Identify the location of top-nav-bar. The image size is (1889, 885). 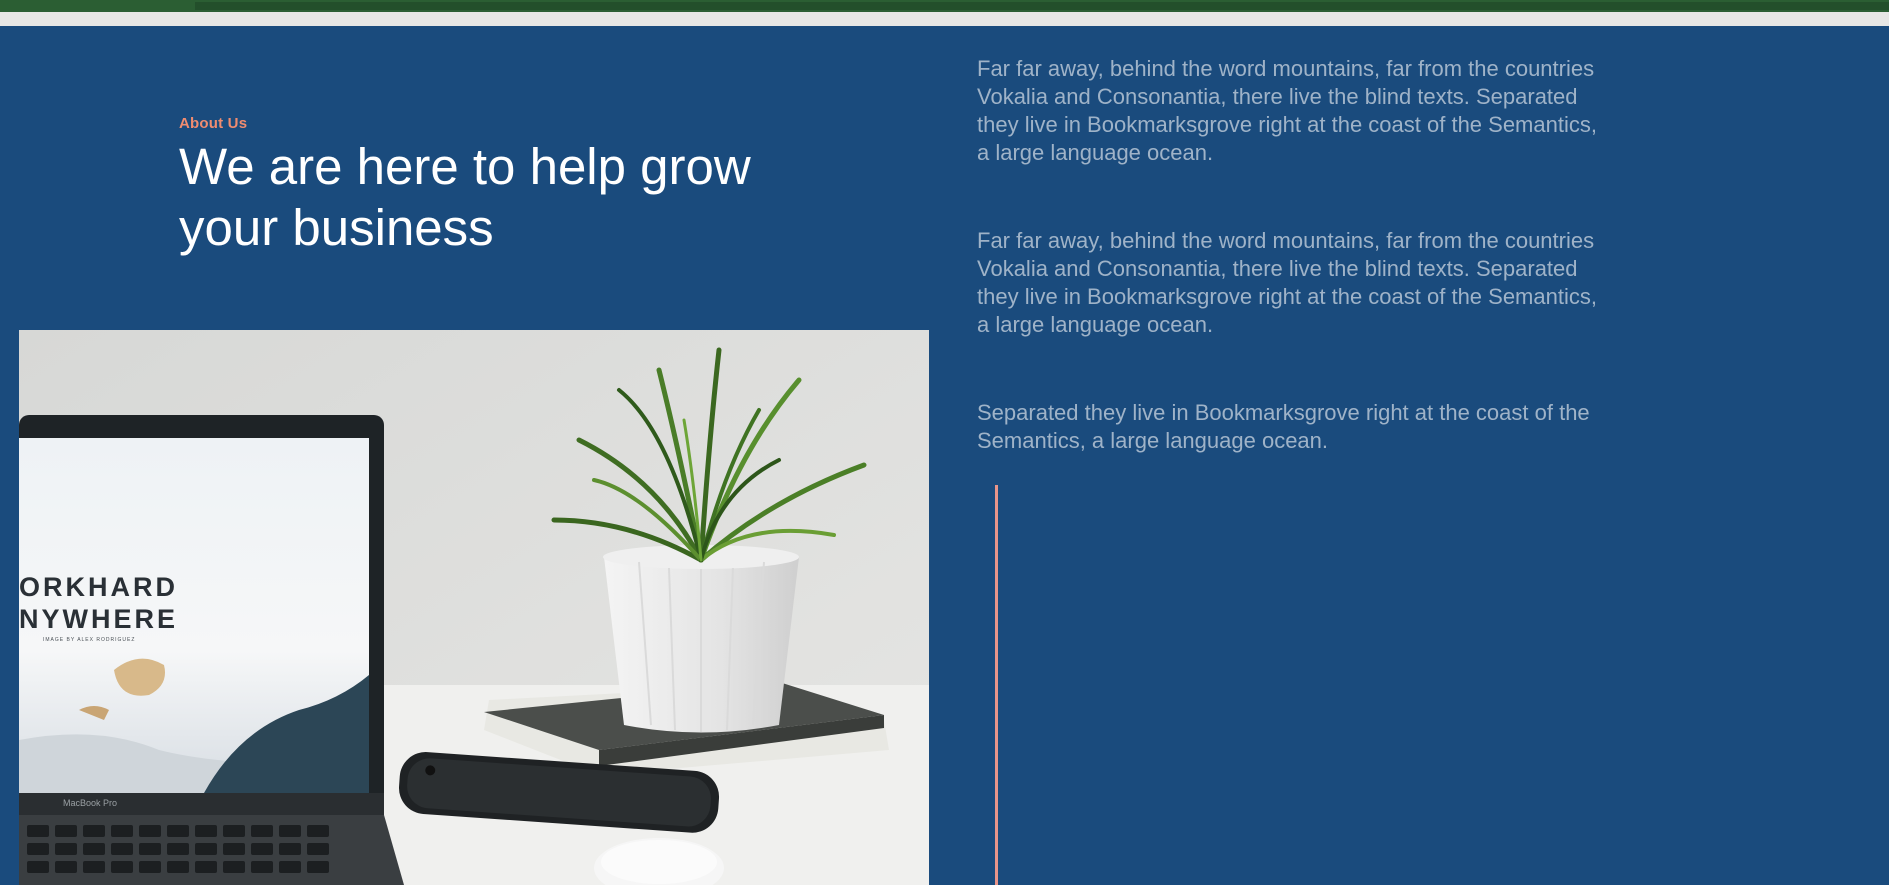
(944, 6).